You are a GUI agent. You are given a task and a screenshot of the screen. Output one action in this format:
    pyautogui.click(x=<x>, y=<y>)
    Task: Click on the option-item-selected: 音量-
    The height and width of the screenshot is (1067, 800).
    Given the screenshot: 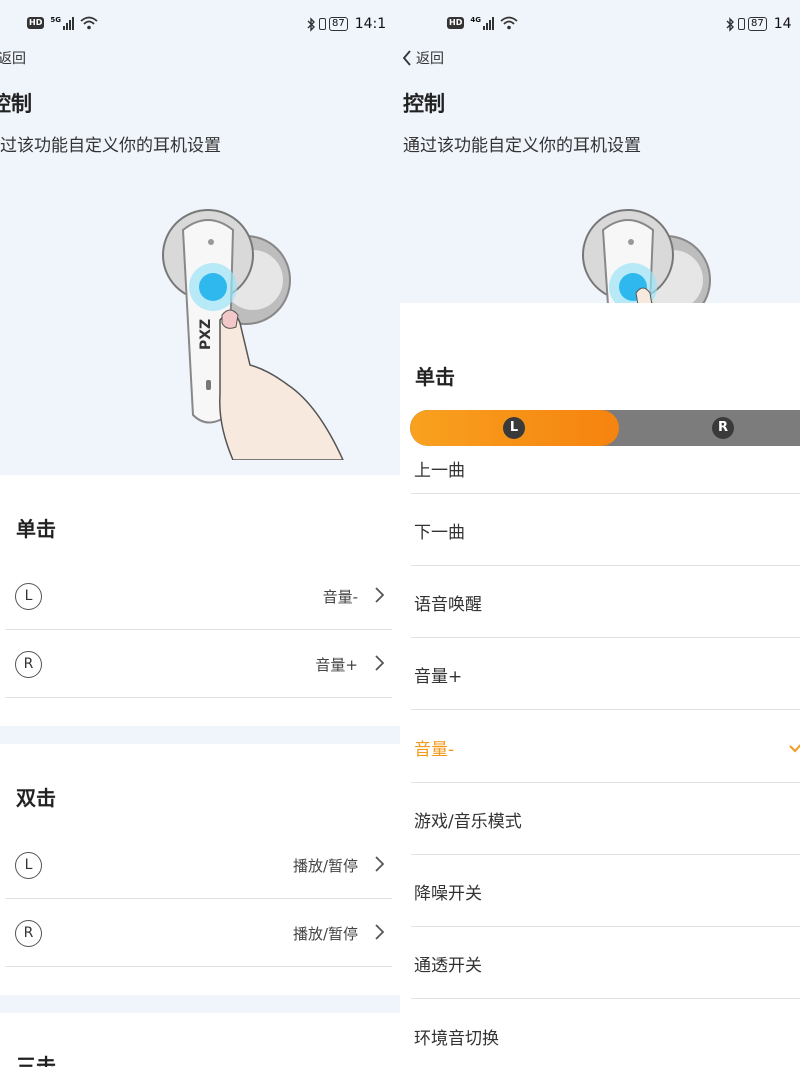 What is the action you would take?
    pyautogui.click(x=605, y=747)
    